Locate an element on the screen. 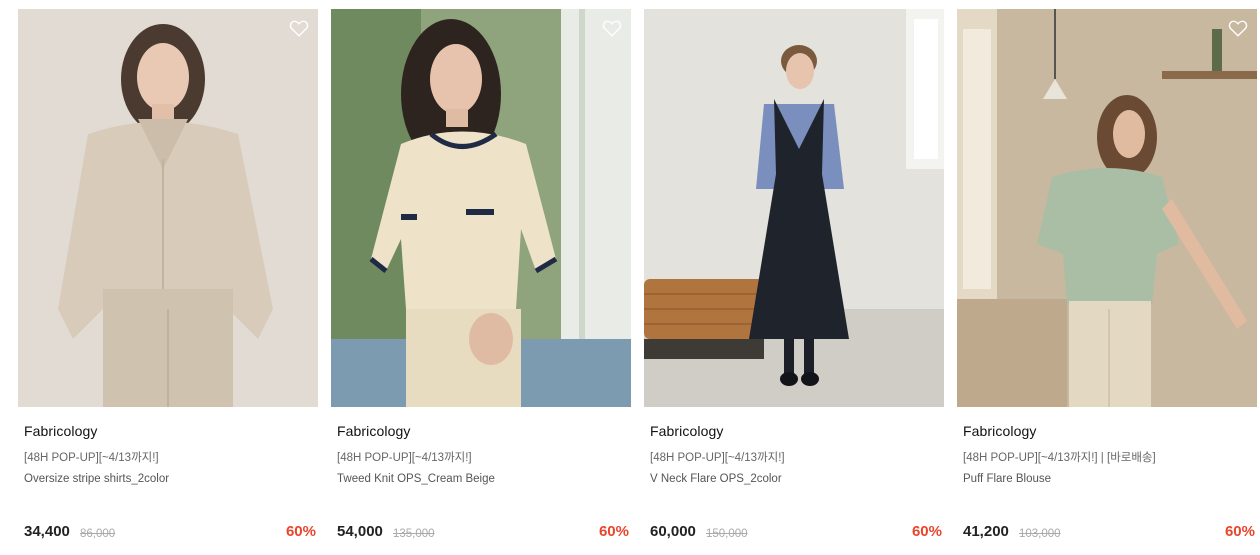  sale-price: 34,400 is located at coordinates (47, 531).